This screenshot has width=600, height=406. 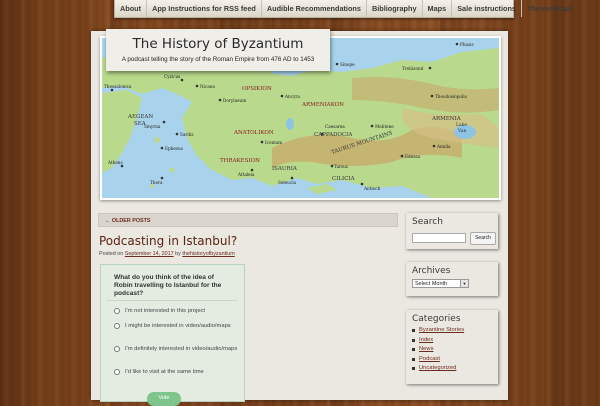 What do you see at coordinates (462, 131) in the screenshot?
I see `map-label-lake-van-2: Van` at bounding box center [462, 131].